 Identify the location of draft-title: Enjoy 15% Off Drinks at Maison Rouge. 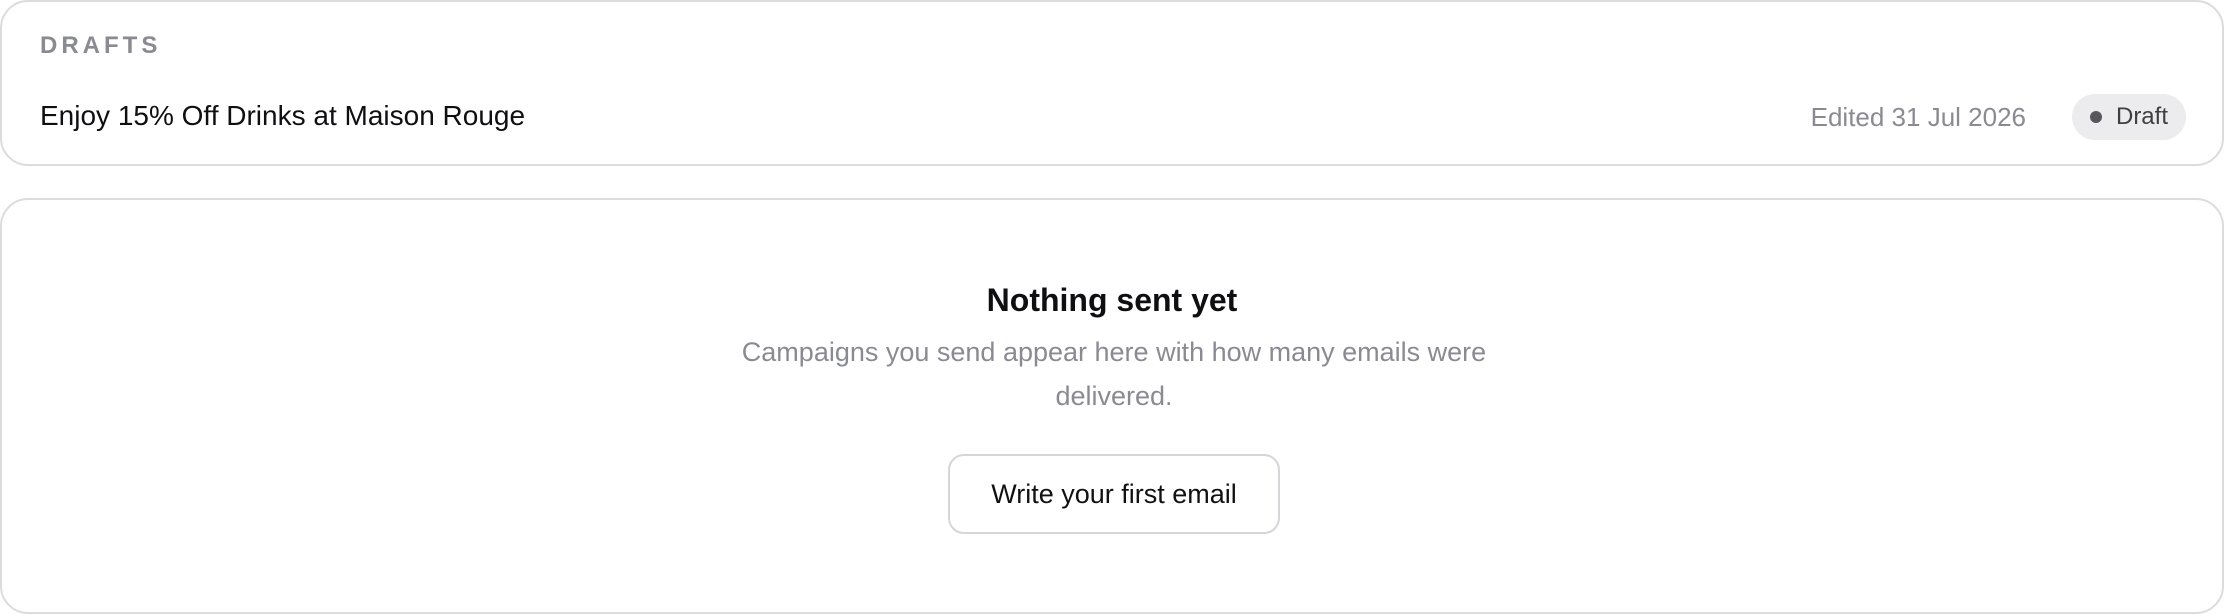
(282, 116).